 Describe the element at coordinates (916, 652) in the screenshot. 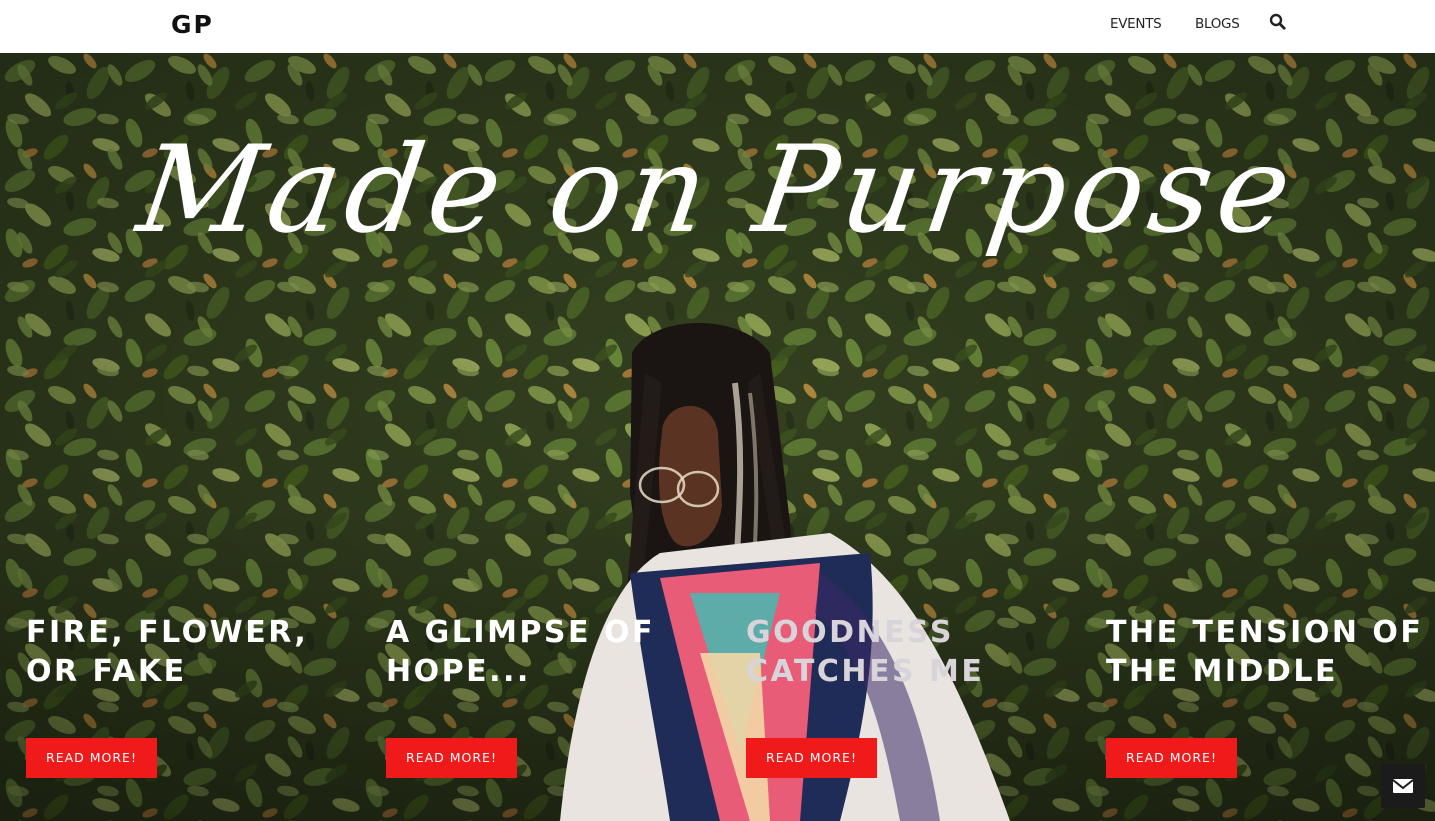

I see `post-title: GOODNESS CATCHES ME` at that location.